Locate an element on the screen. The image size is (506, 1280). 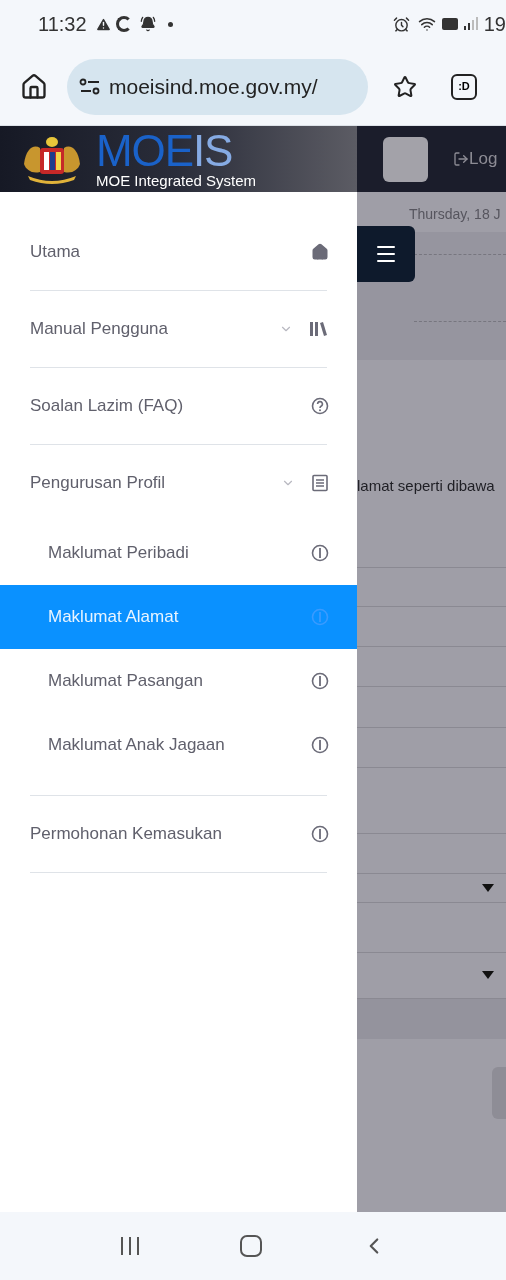
battery-level: 19 is located at coordinates (494, 24).